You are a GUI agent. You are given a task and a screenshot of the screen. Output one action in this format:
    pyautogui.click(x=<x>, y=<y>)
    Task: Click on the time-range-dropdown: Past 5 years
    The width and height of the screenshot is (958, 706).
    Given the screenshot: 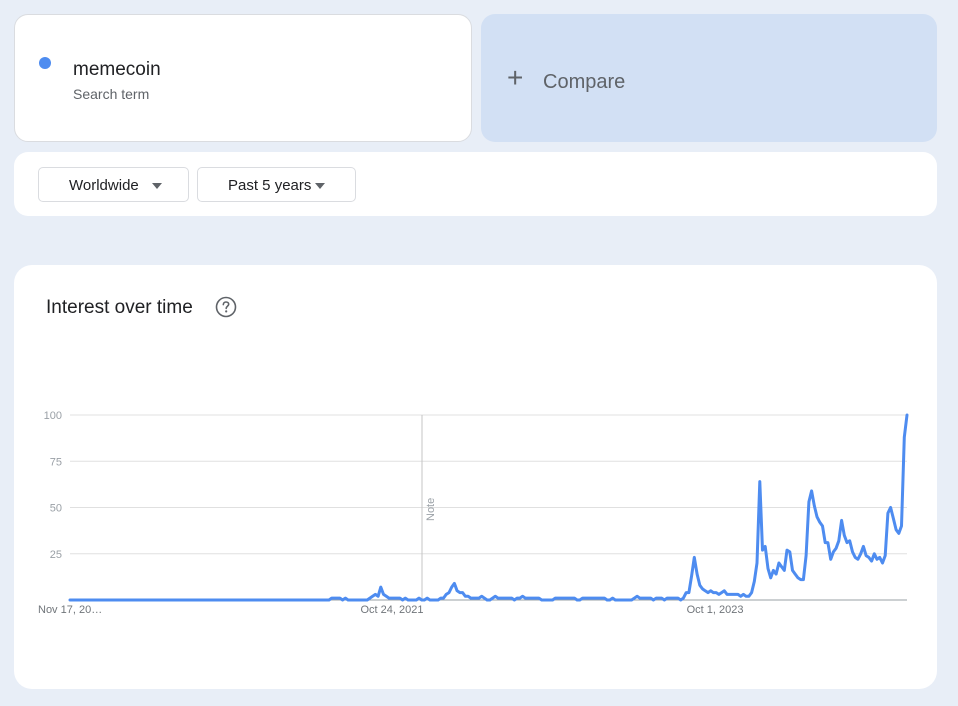 What is the action you would take?
    pyautogui.click(x=276, y=184)
    